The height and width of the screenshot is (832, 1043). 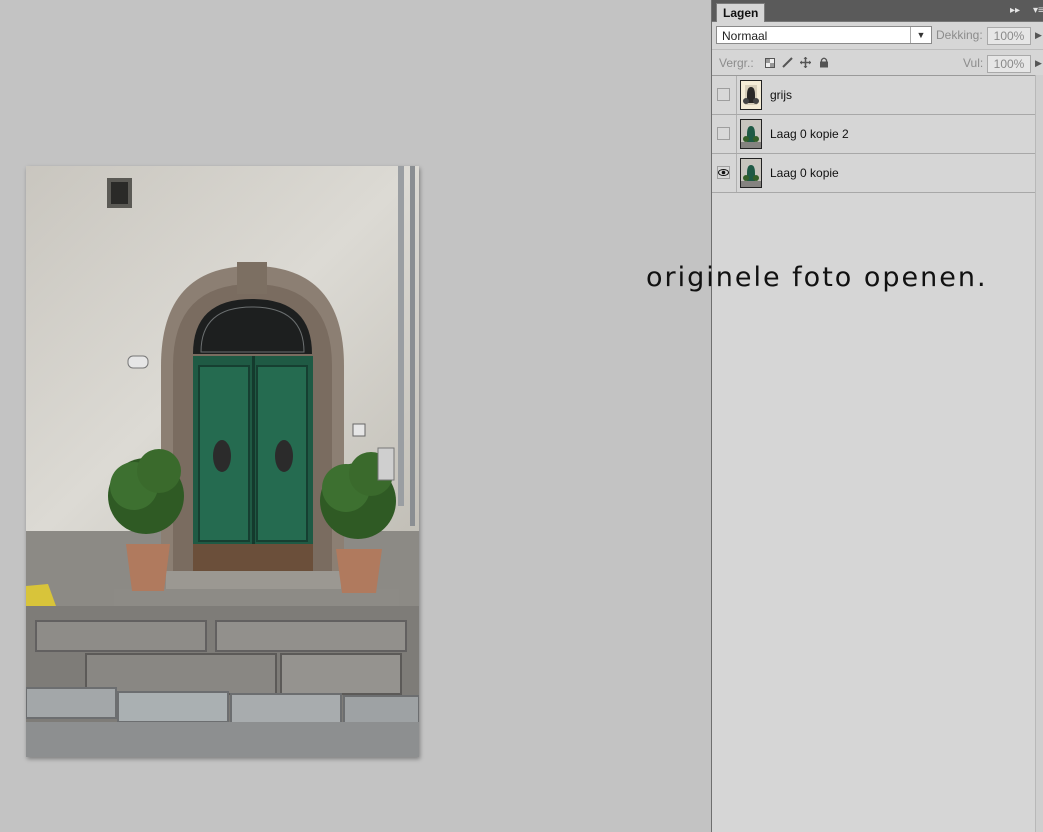 What do you see at coordinates (769, 62) in the screenshot?
I see `lock-transparent-icon` at bounding box center [769, 62].